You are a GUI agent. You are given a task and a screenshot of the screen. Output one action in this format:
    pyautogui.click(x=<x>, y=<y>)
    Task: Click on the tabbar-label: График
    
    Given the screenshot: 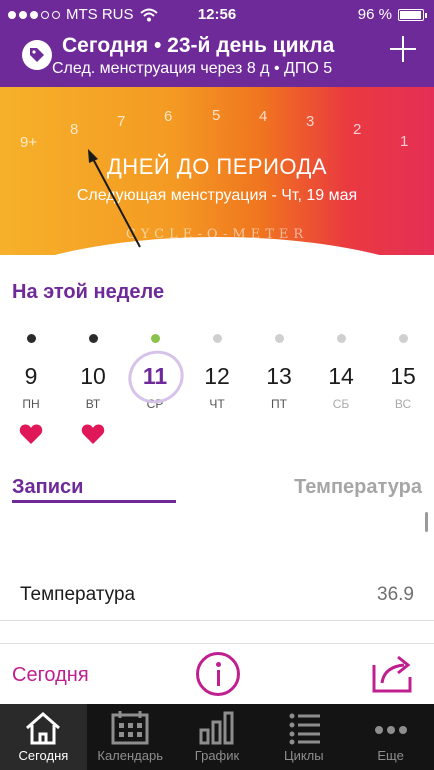 What is the action you would take?
    pyautogui.click(x=217, y=755)
    